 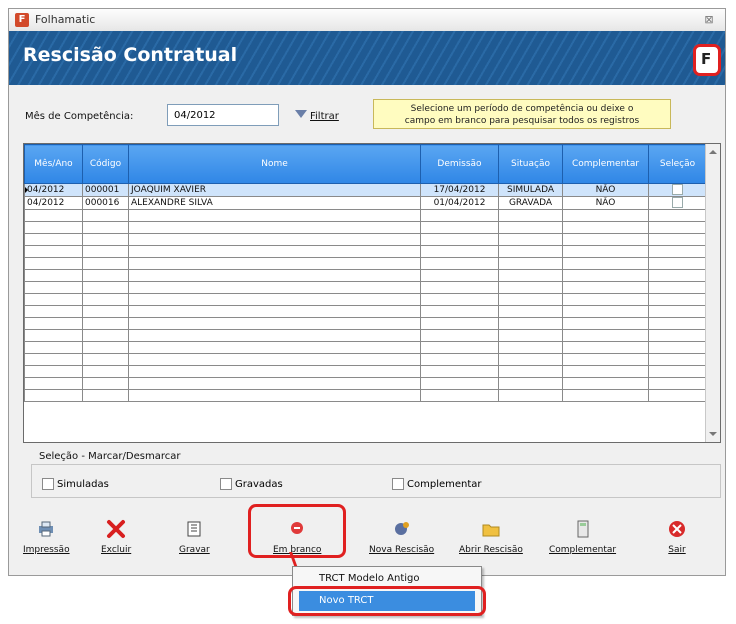 I want to click on sair-button: Sair, so click(x=677, y=537).